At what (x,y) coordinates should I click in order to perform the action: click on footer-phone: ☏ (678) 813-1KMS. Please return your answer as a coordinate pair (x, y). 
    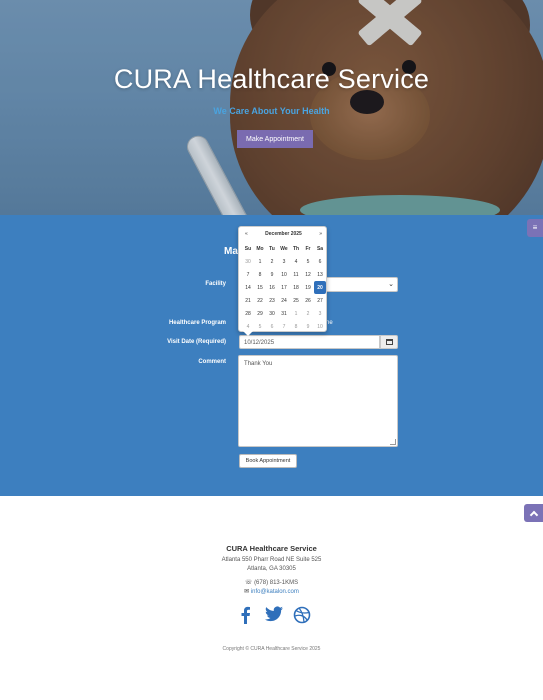
    Looking at the image, I should click on (271, 582).